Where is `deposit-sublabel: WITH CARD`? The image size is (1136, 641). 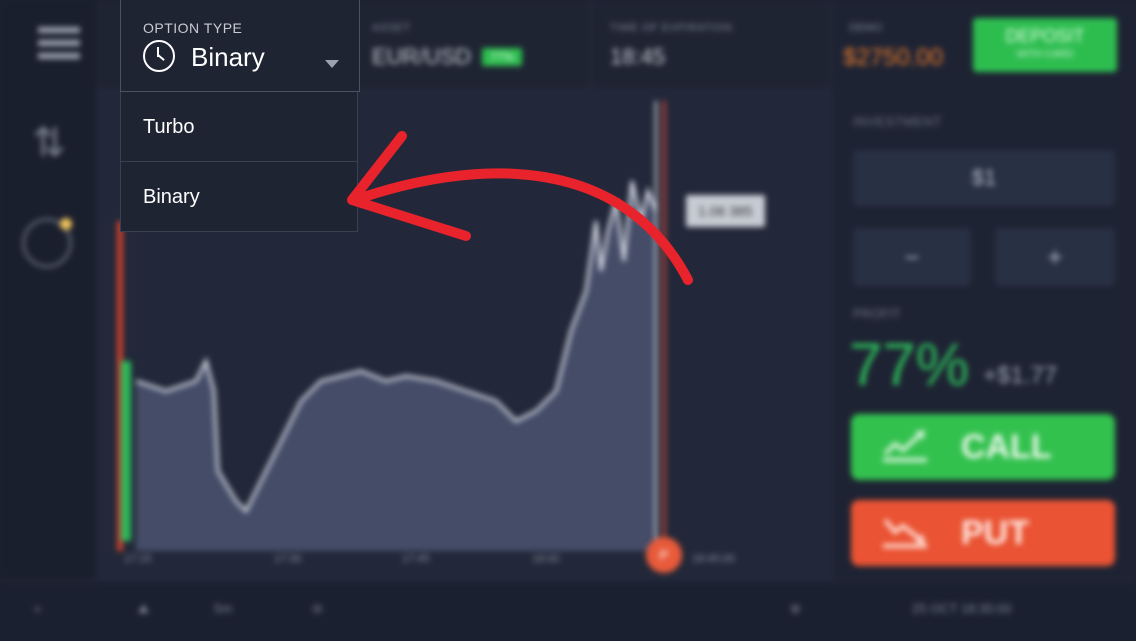
deposit-sublabel: WITH CARD is located at coordinates (1045, 54).